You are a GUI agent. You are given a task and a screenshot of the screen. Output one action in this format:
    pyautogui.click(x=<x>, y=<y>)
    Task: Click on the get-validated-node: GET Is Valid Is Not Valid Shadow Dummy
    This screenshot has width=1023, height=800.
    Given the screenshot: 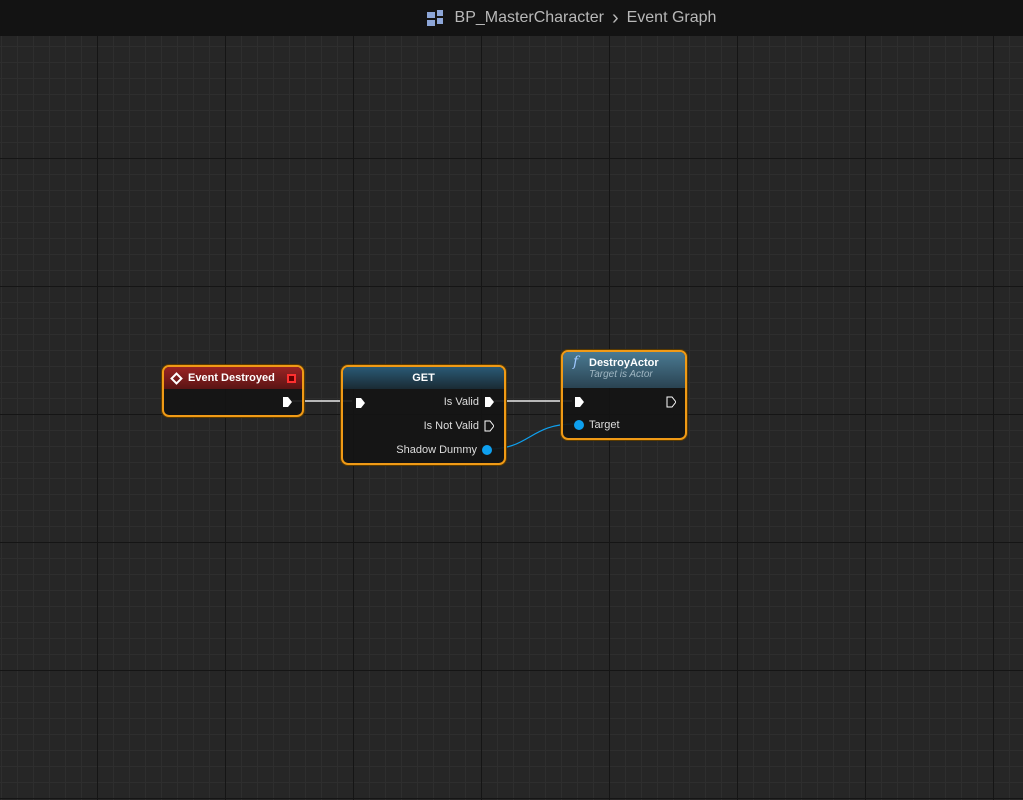 What is the action you would take?
    pyautogui.click(x=423, y=415)
    